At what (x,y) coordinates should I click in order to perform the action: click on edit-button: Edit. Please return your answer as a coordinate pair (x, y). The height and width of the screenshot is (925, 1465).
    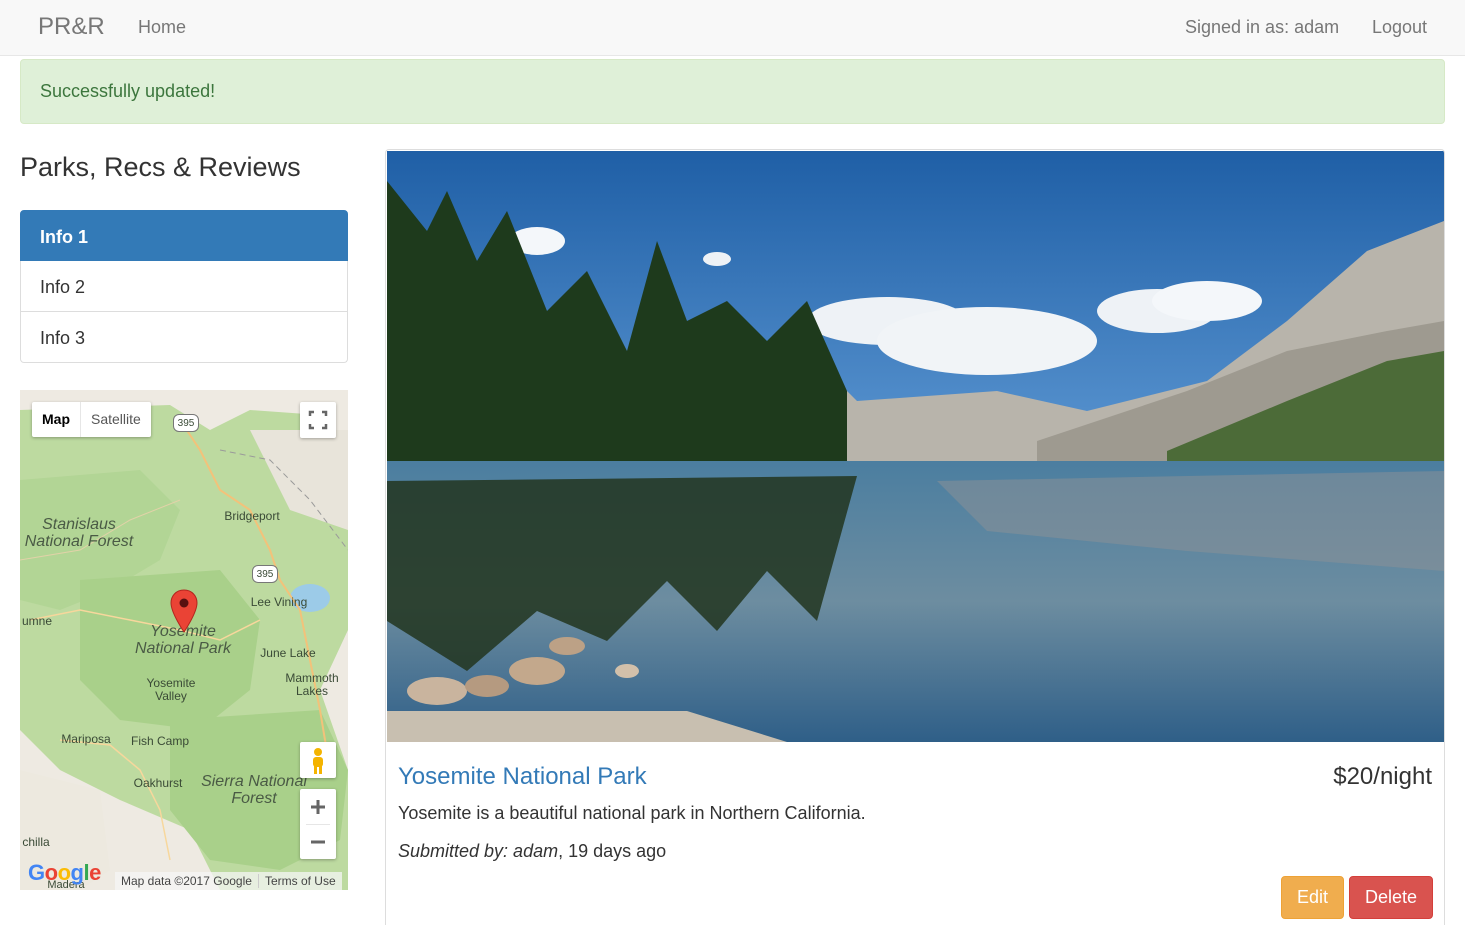
    Looking at the image, I should click on (1312, 897).